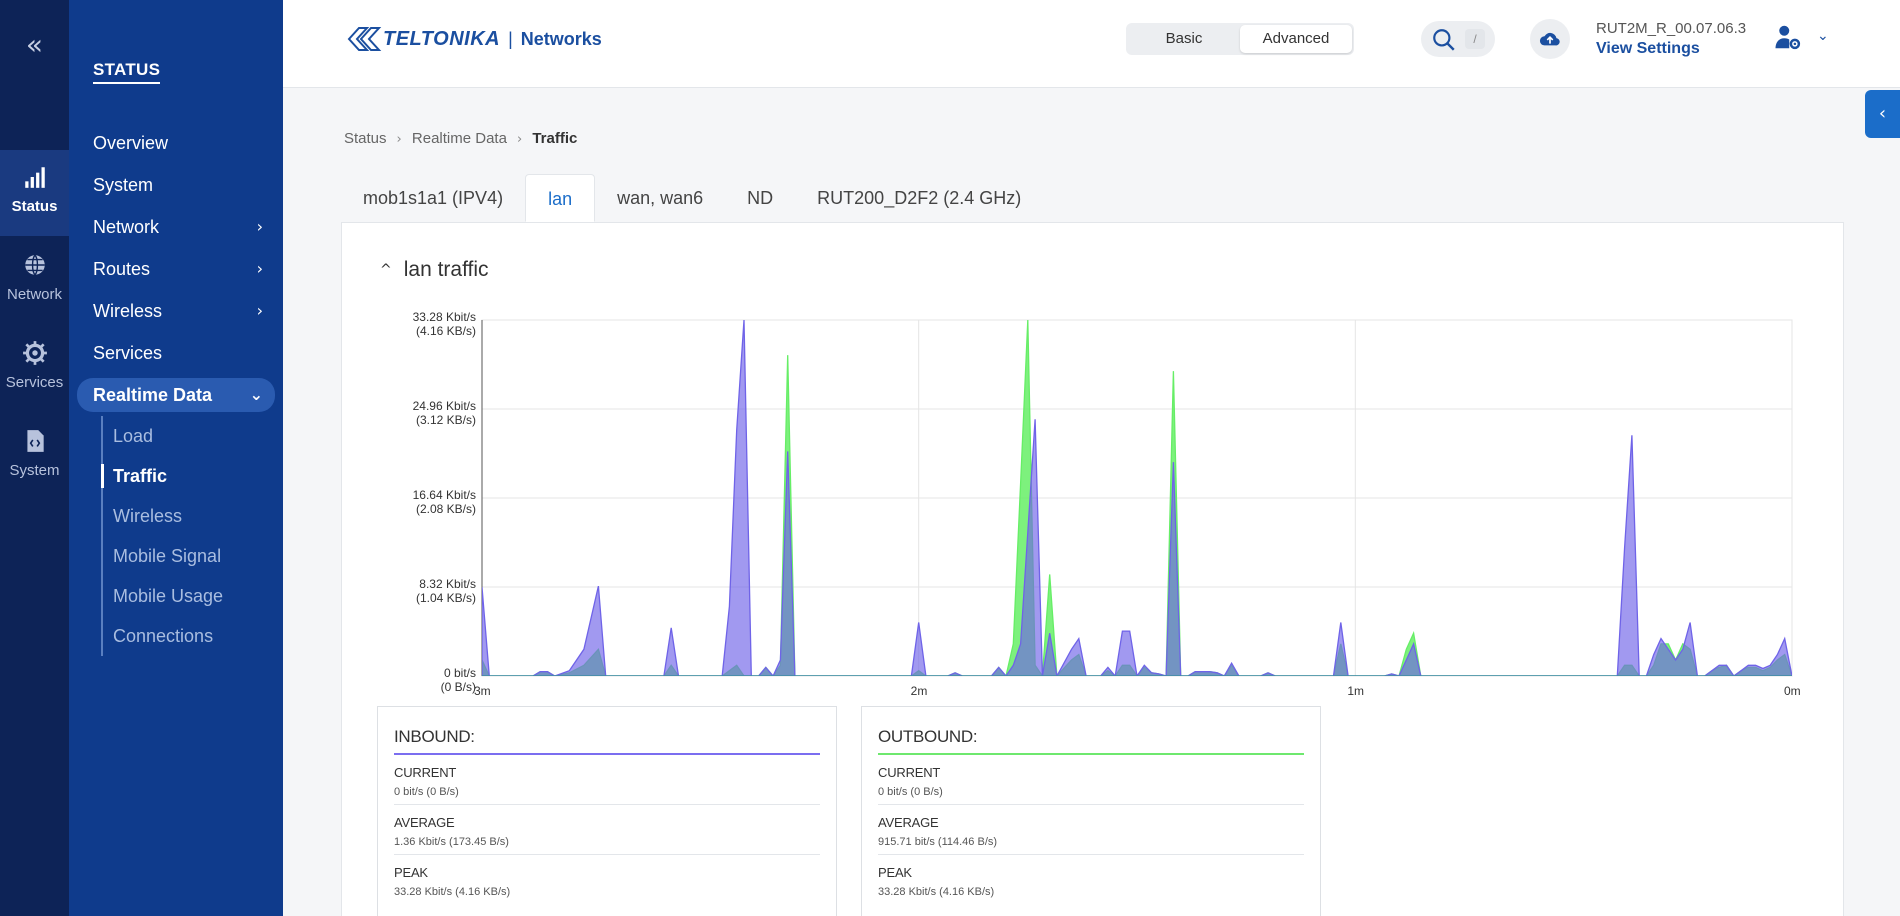 This screenshot has height=916, width=1900. Describe the element at coordinates (176, 227) in the screenshot. I see `menu-item-network: Network ›` at that location.